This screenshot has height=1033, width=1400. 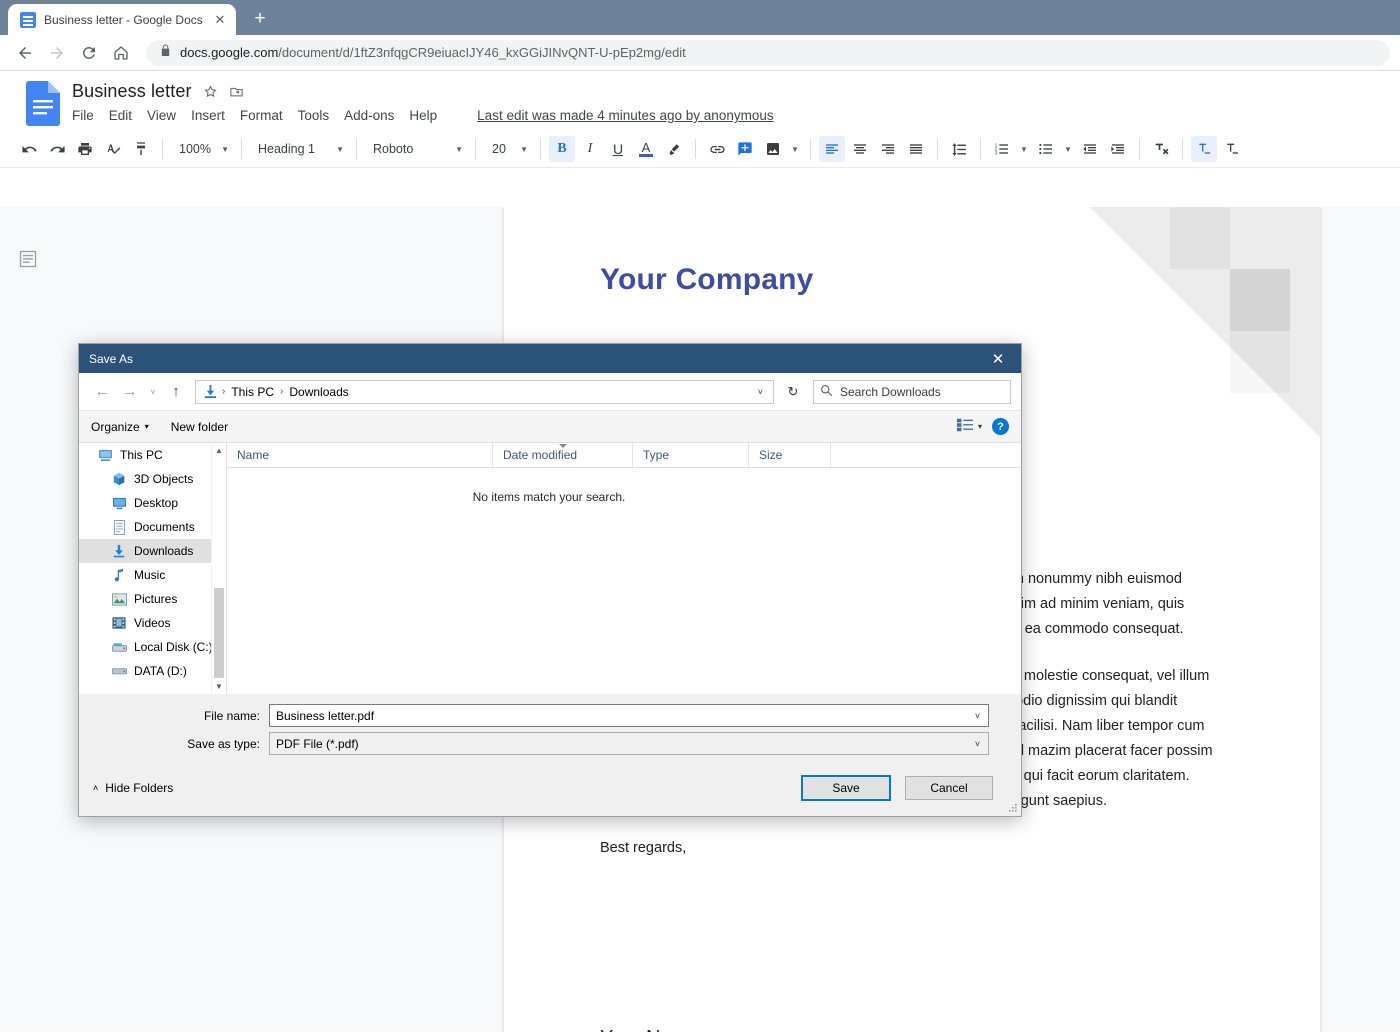 I want to click on text-color-button: A, so click(x=646, y=149).